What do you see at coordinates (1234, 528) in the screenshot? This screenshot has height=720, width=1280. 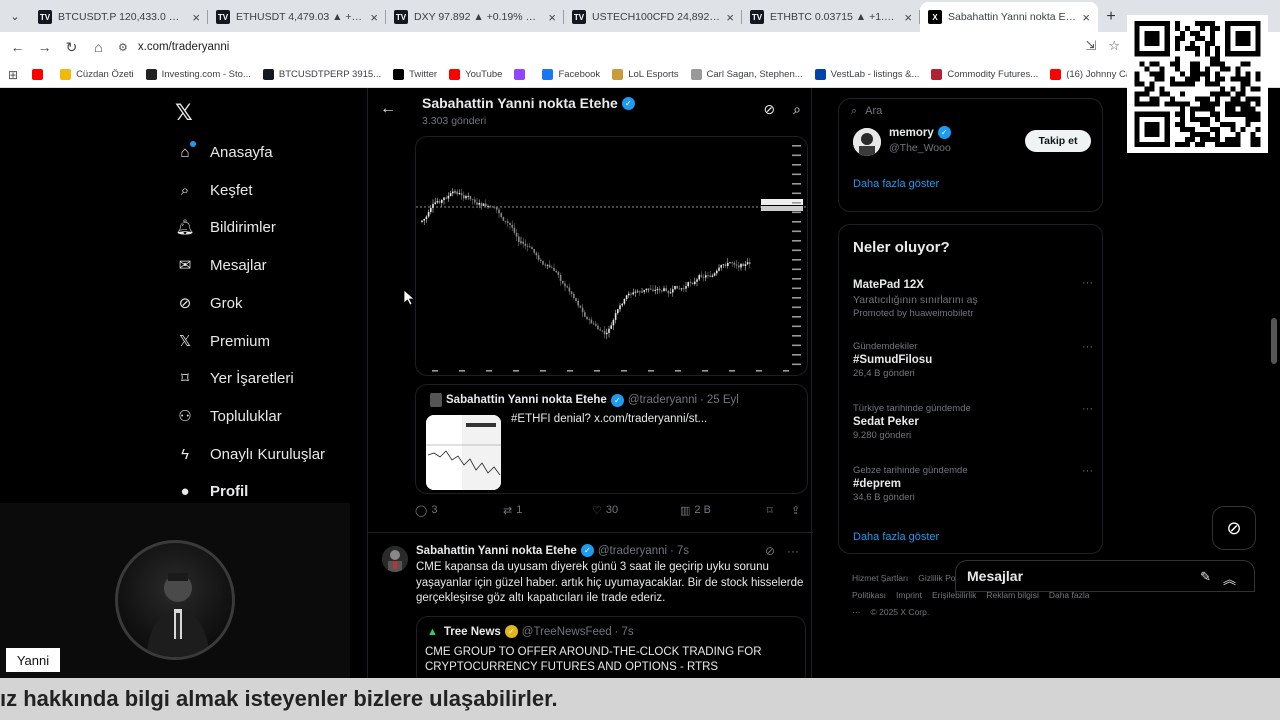 I see `grok-floating-button: ⊘` at bounding box center [1234, 528].